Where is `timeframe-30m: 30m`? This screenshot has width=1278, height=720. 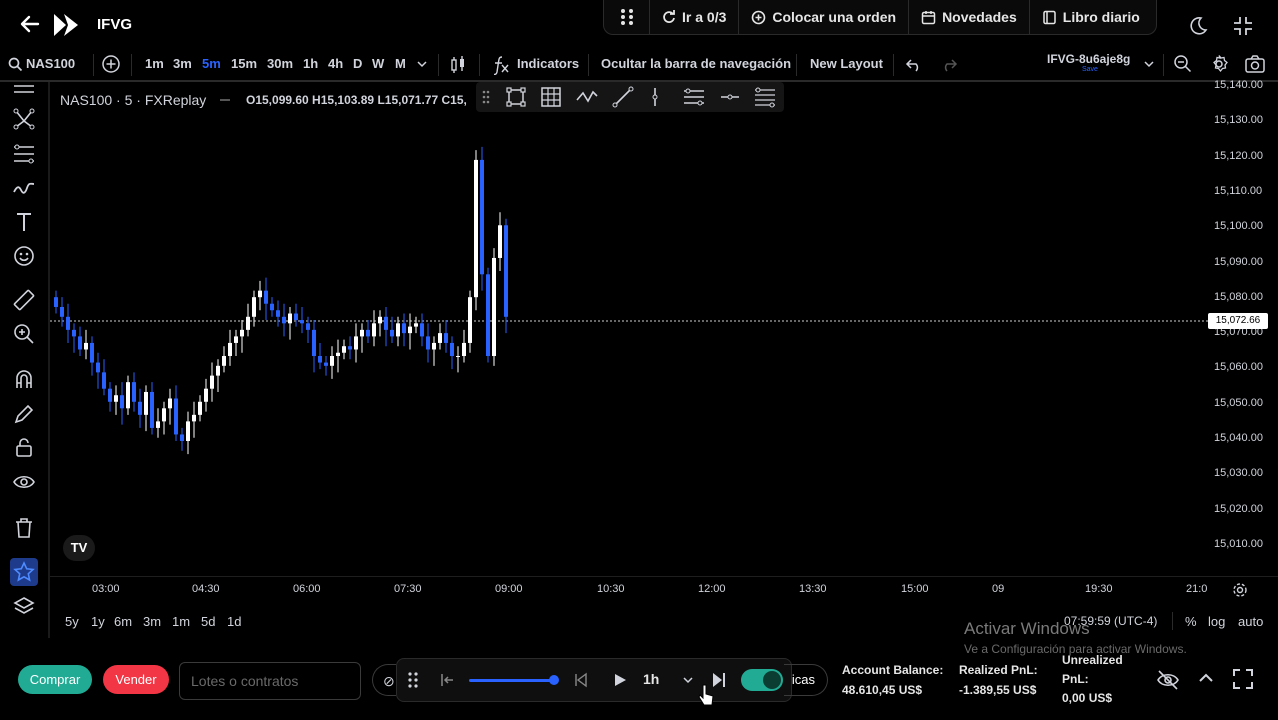
timeframe-30m: 30m is located at coordinates (280, 63).